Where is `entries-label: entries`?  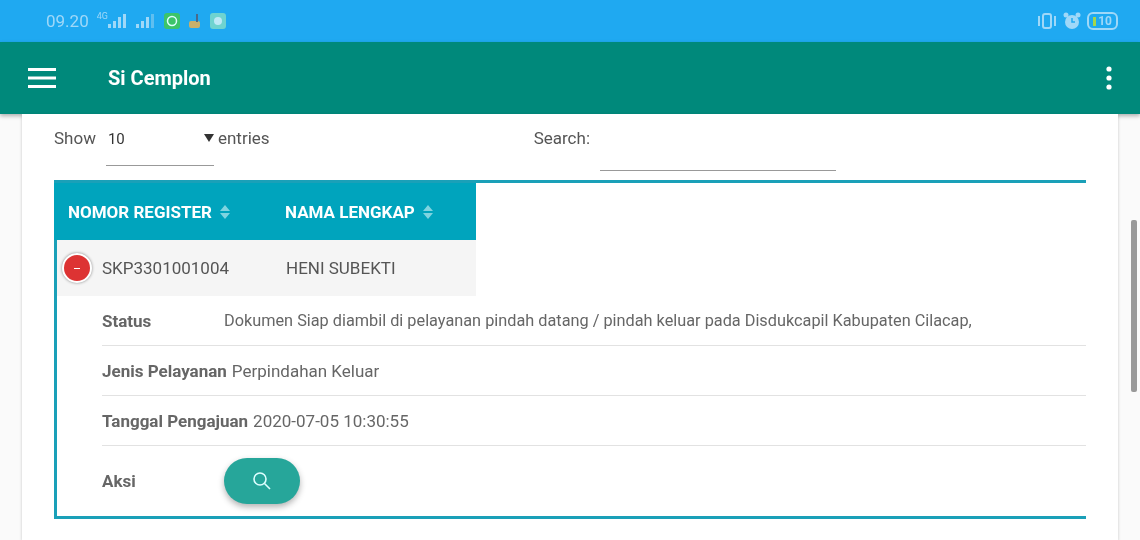 entries-label: entries is located at coordinates (243, 137).